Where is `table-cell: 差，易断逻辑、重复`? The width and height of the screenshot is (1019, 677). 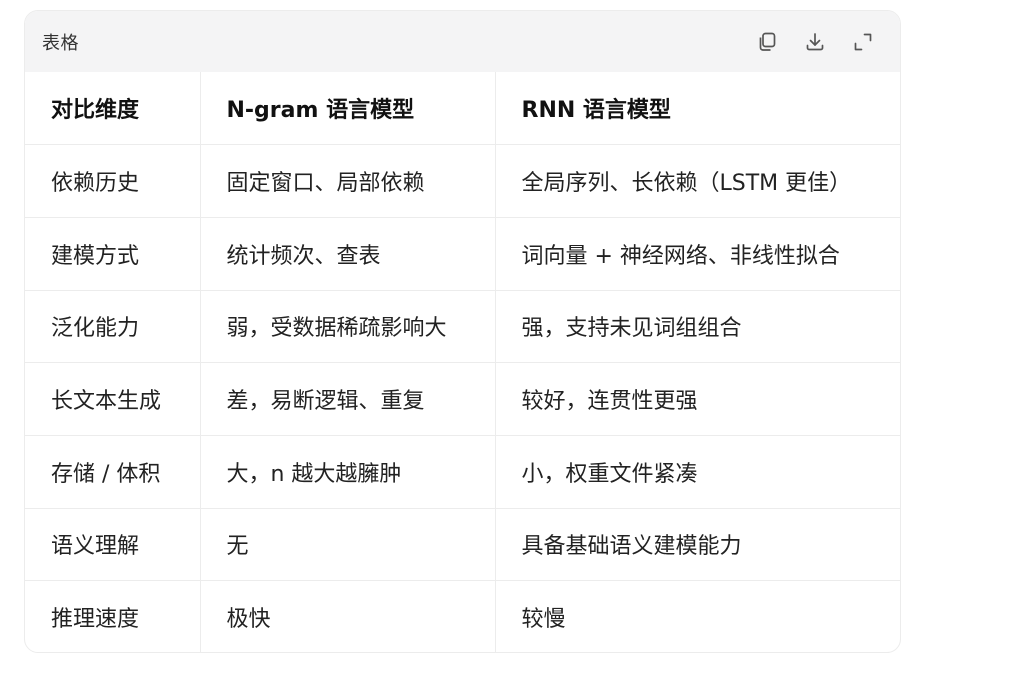 table-cell: 差，易断逻辑、重复 is located at coordinates (348, 399).